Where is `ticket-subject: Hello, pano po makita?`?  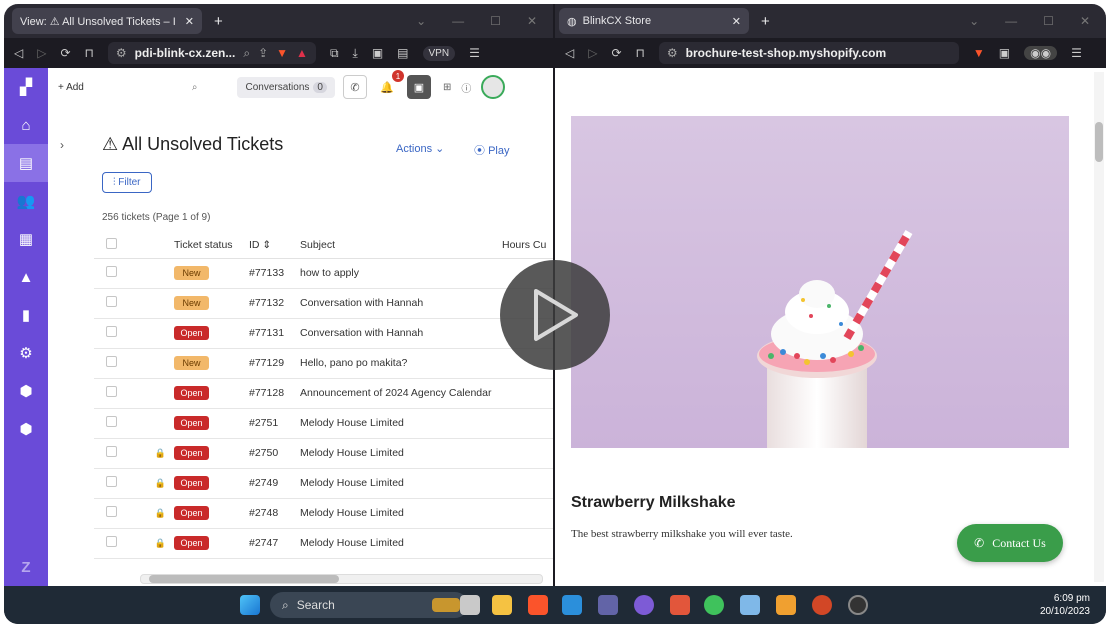 ticket-subject: Hello, pano po makita? is located at coordinates (401, 363).